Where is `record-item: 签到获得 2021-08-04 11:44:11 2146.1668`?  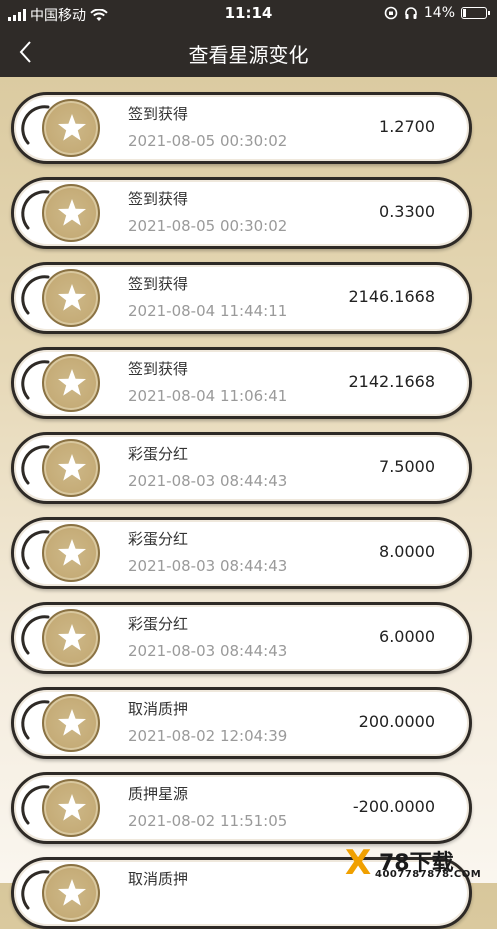 record-item: 签到获得 2021-08-04 11:44:11 2146.1668 is located at coordinates (241, 298).